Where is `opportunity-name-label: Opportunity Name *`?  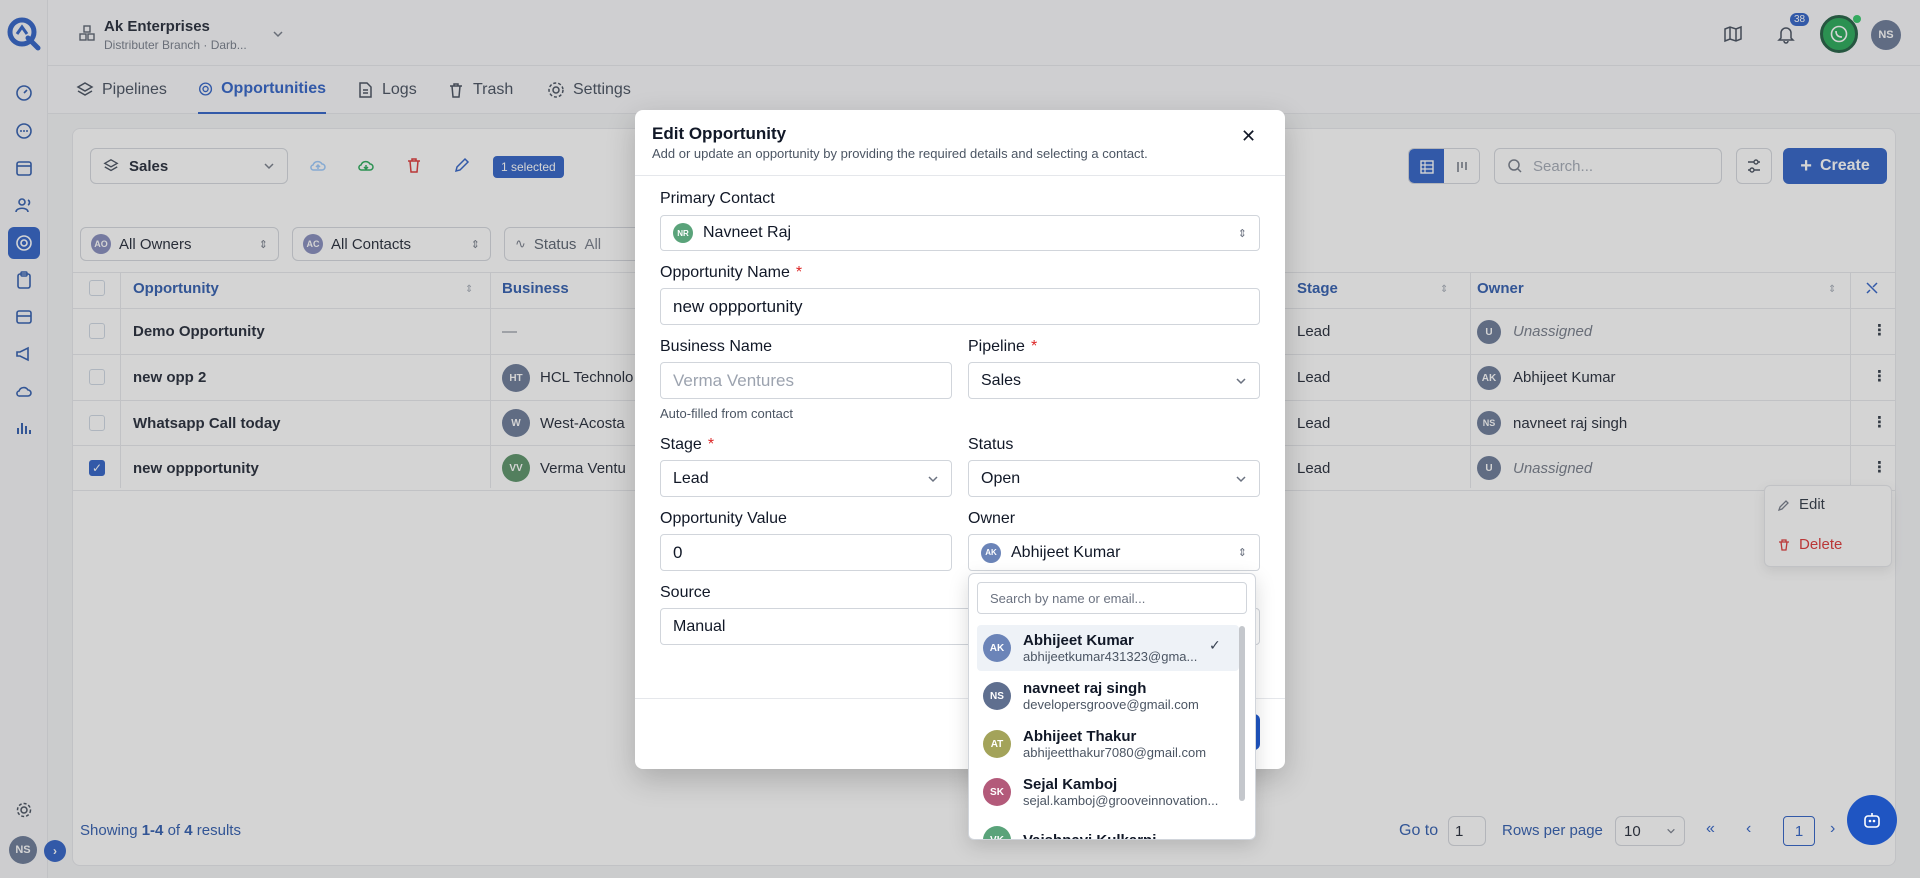 opportunity-name-label: Opportunity Name * is located at coordinates (731, 273).